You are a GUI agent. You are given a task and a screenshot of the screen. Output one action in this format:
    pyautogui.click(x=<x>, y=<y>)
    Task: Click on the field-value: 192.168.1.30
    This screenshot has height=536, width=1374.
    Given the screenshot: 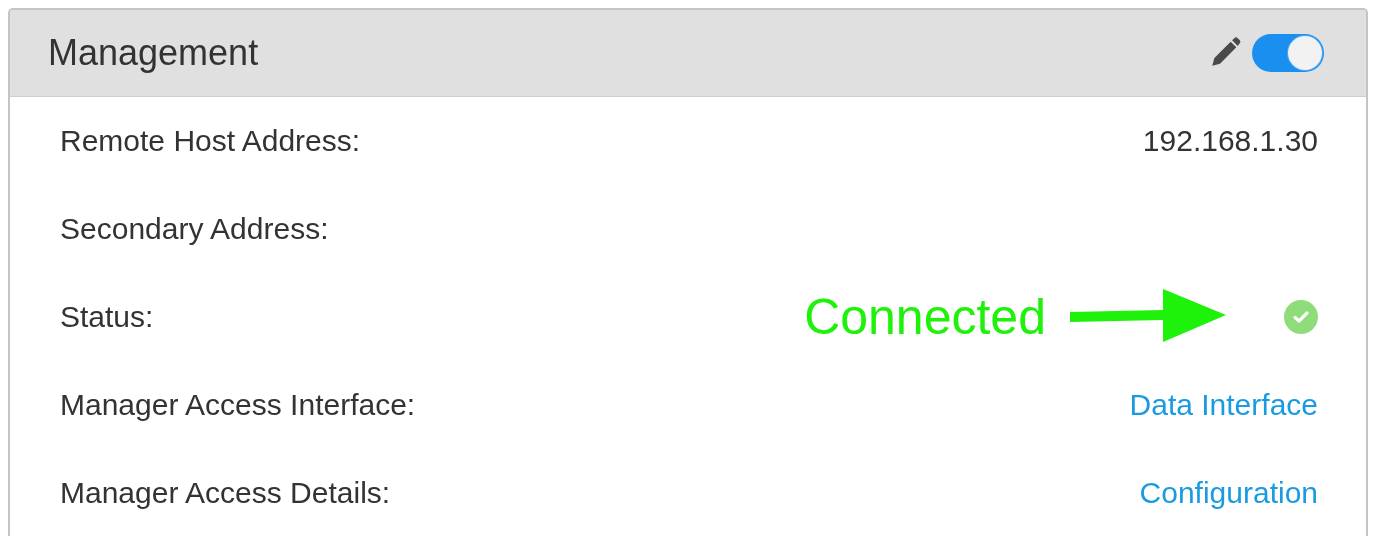 What is the action you would take?
    pyautogui.click(x=1230, y=141)
    